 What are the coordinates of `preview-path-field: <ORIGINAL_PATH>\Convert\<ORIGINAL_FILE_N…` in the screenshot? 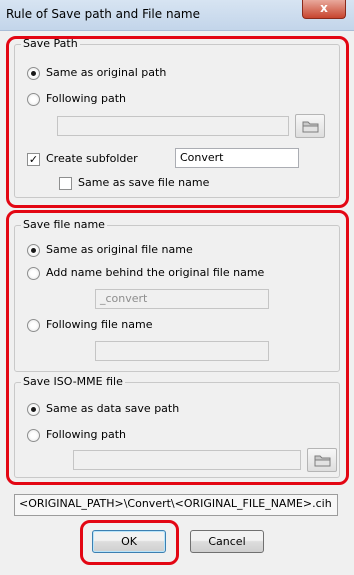 It's located at (176, 505).